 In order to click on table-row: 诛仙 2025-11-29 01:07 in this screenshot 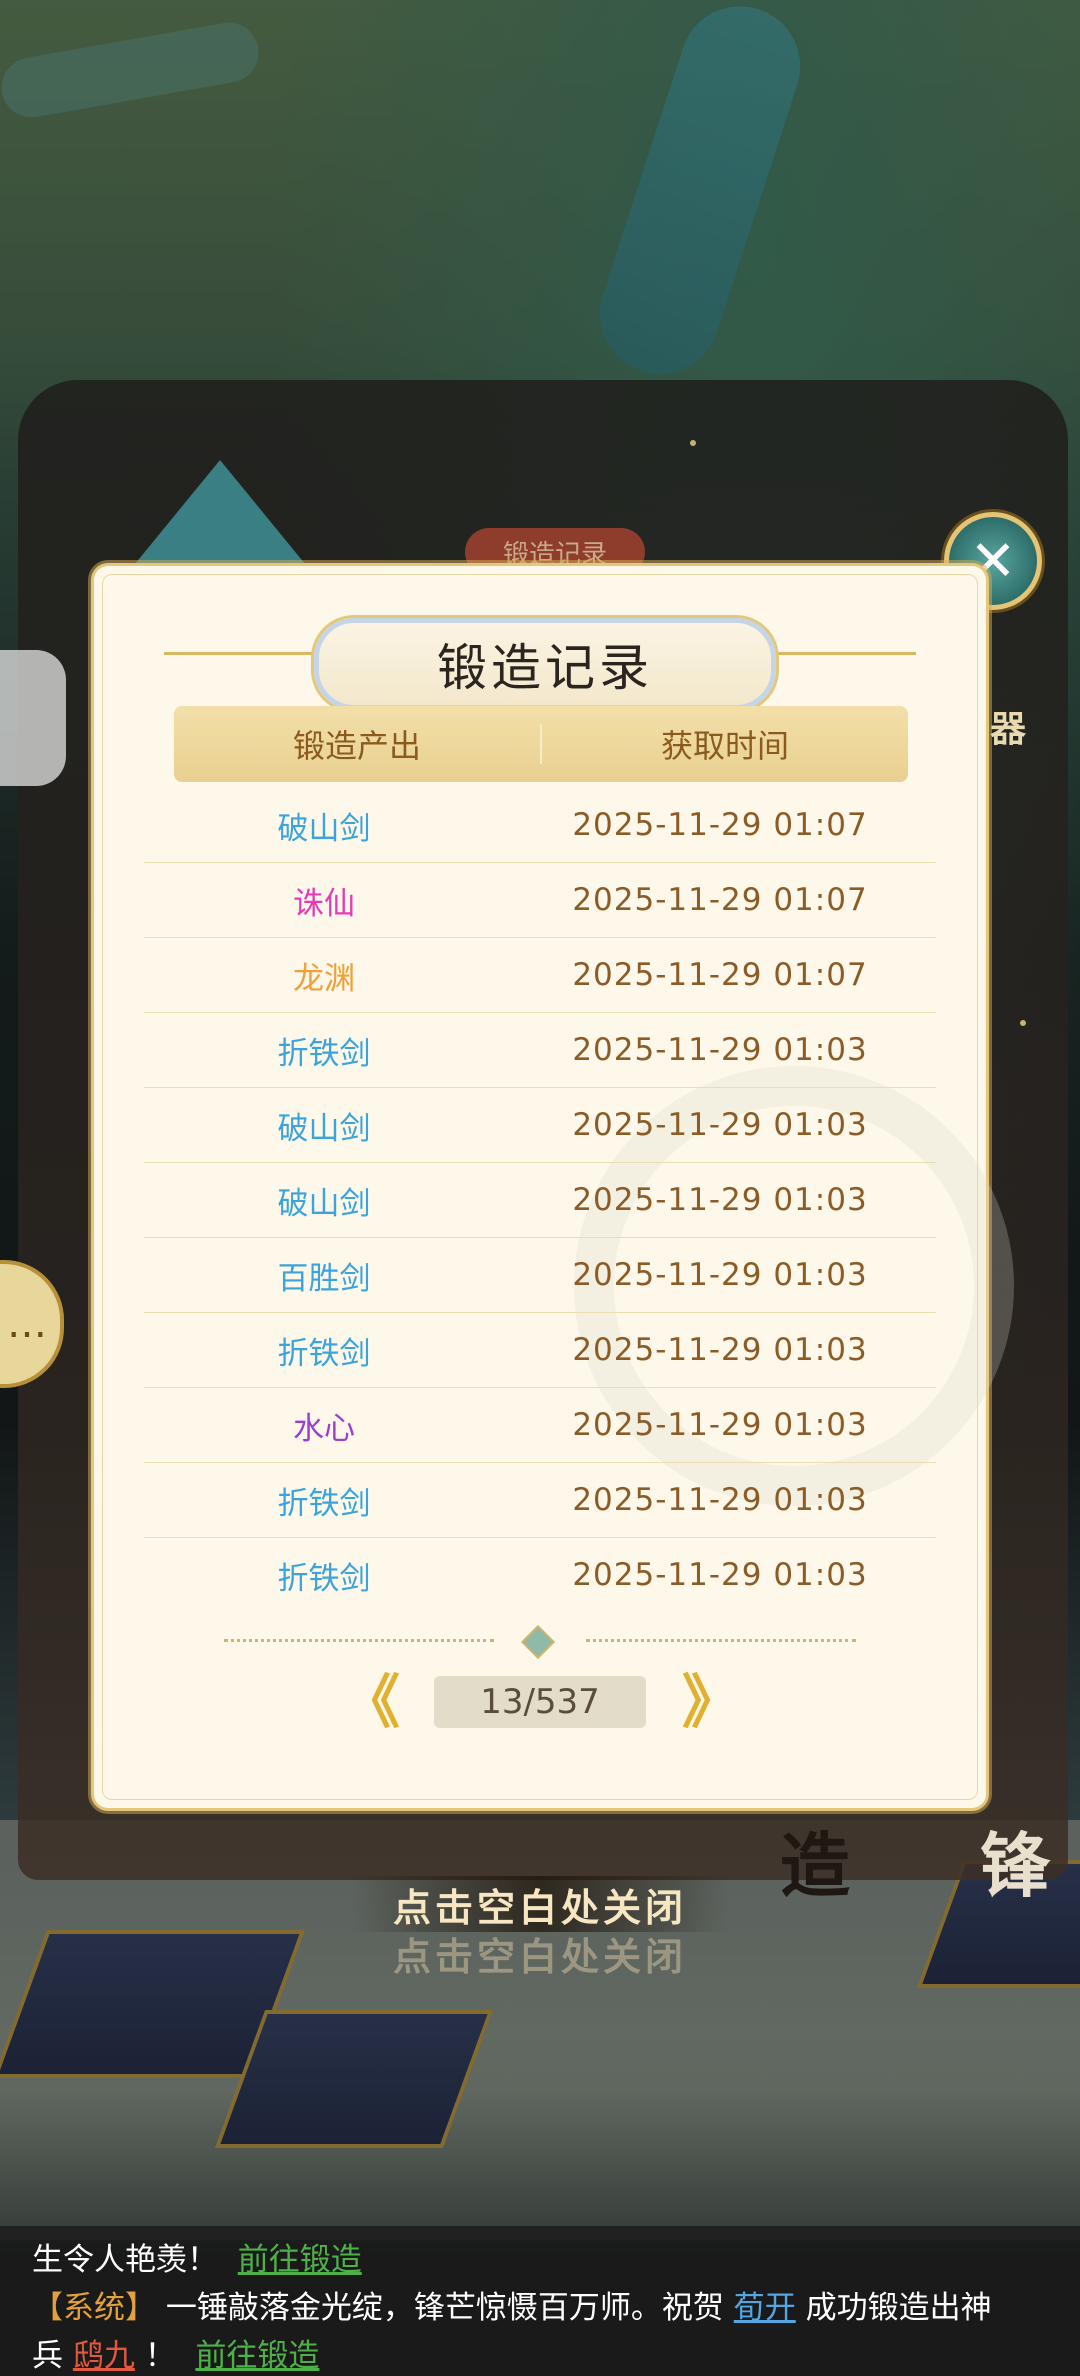, I will do `click(540, 900)`.